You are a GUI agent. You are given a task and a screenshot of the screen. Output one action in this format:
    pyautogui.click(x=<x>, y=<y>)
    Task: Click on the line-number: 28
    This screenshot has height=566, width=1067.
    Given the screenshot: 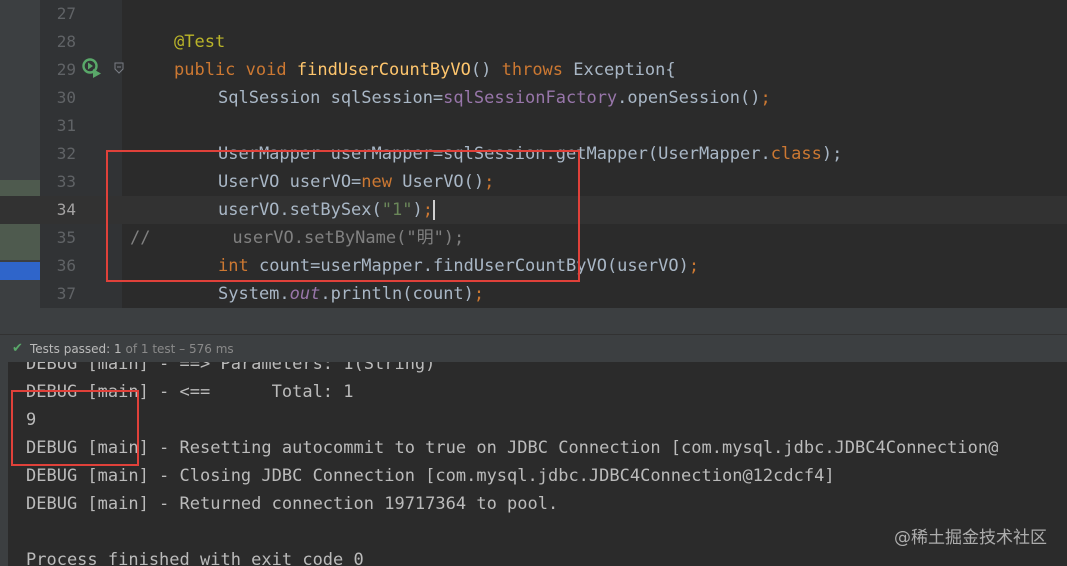 What is the action you would take?
    pyautogui.click(x=66, y=41)
    